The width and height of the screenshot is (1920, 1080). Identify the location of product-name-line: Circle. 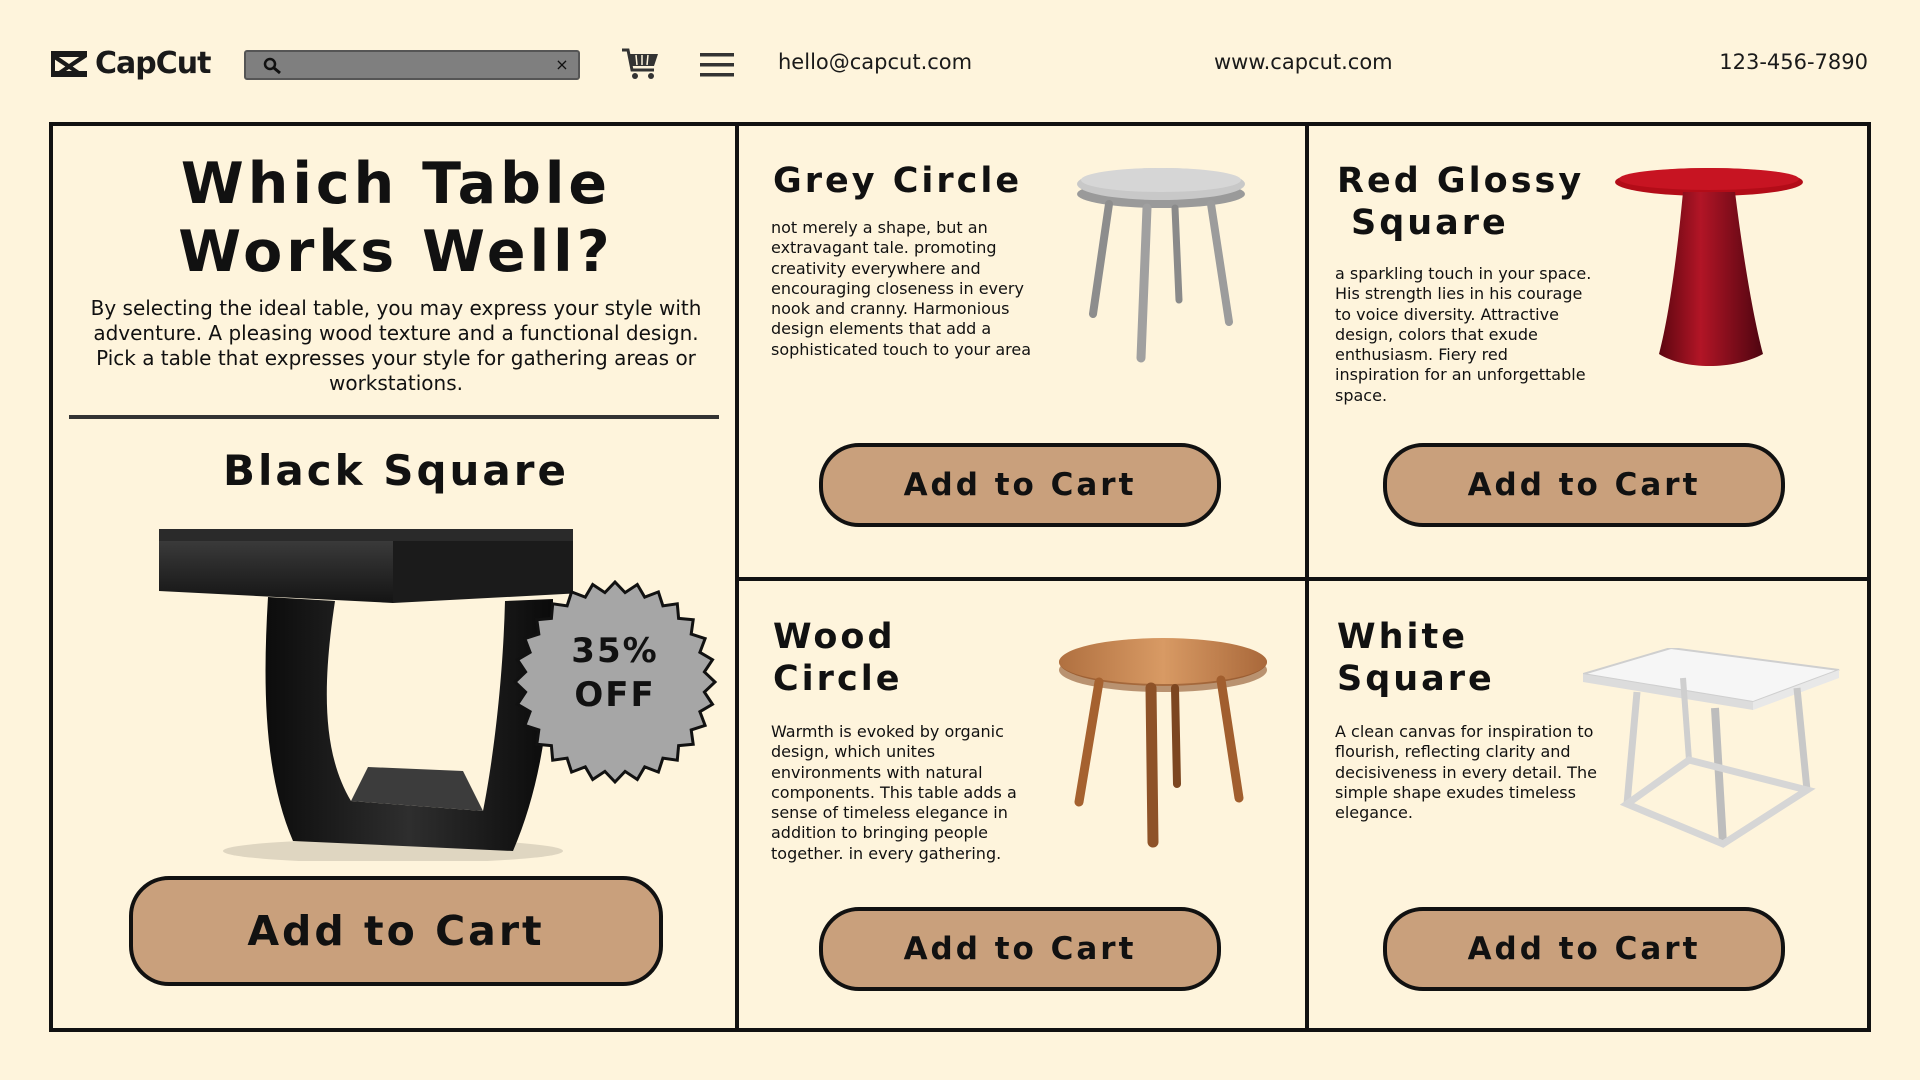
(838, 679).